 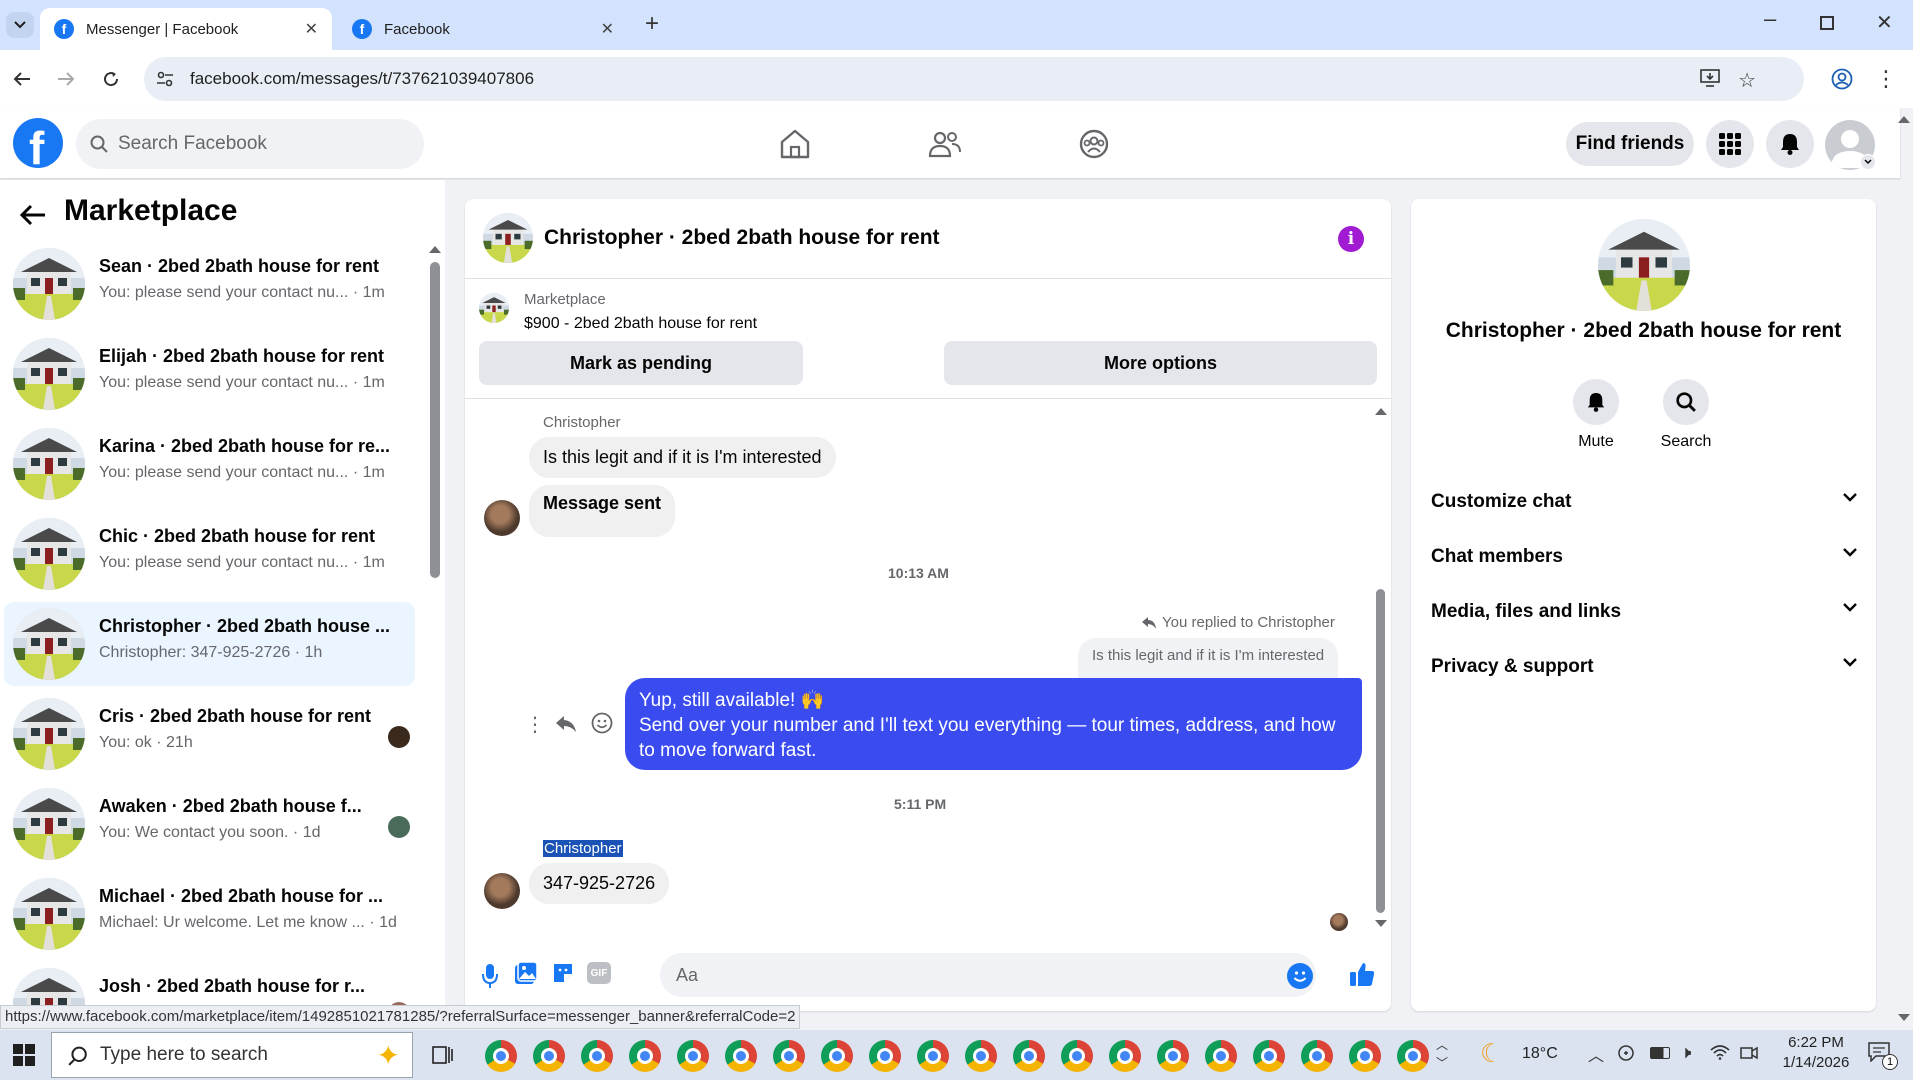 I want to click on chat-title: Christopher · 2bed 2bath house for rent, so click(x=742, y=238).